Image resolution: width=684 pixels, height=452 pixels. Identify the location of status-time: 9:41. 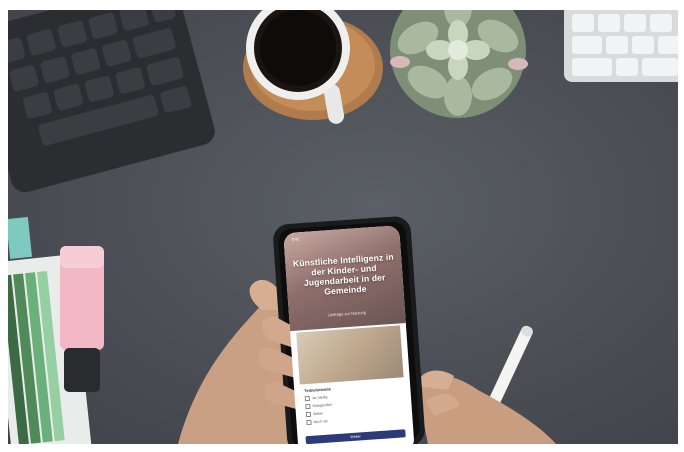
(295, 239).